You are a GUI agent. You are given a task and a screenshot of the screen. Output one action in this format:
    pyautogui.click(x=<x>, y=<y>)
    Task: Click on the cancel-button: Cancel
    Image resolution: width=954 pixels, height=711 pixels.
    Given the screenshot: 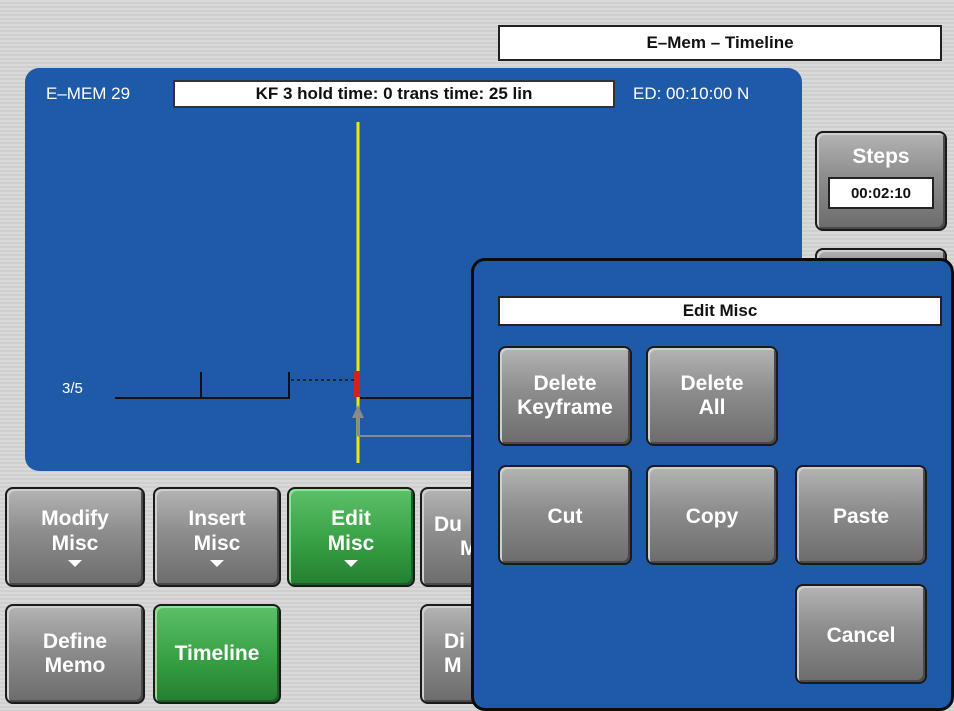 What is the action you would take?
    pyautogui.click(x=861, y=634)
    